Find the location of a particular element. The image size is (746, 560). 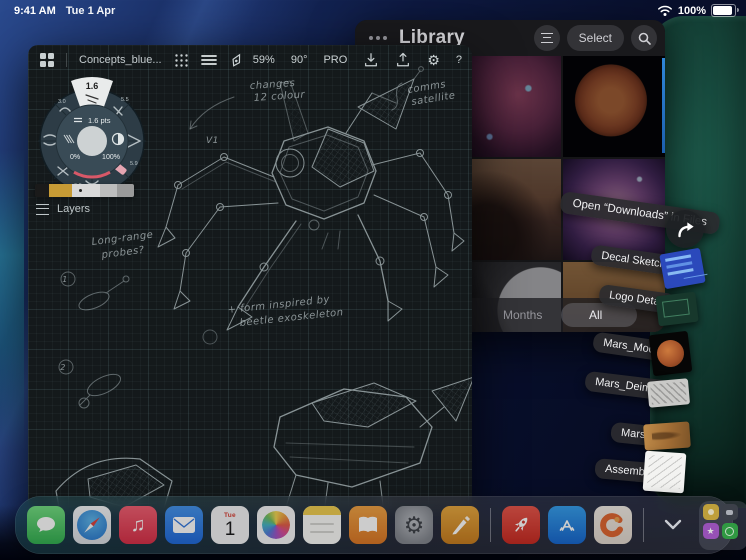

calendar-app-icon: Tue 1 is located at coordinates (230, 525).